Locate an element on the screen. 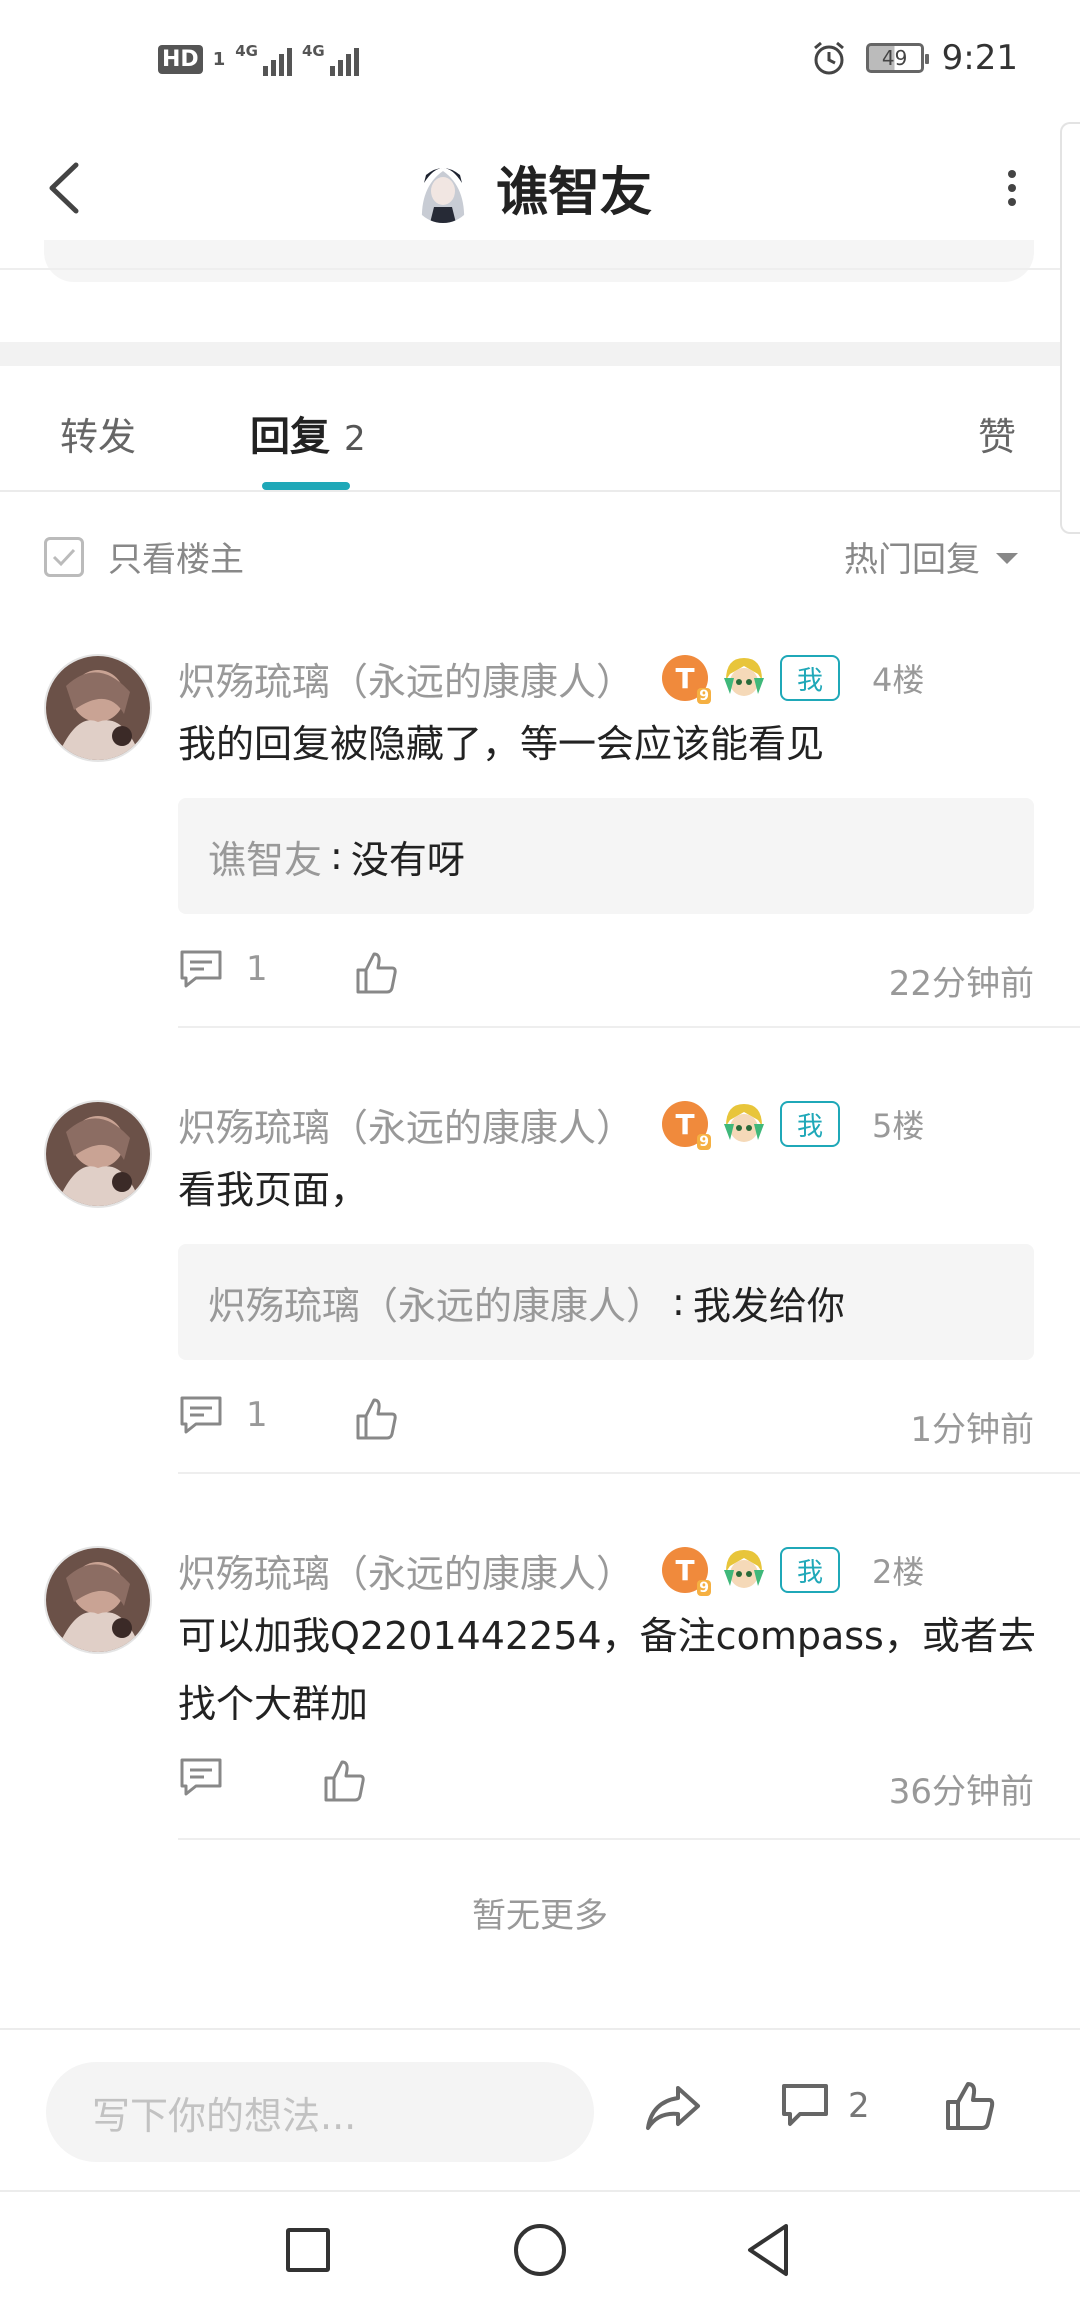 The image size is (1080, 2310). comment-actions: 36分钟前 is located at coordinates (606, 1786).